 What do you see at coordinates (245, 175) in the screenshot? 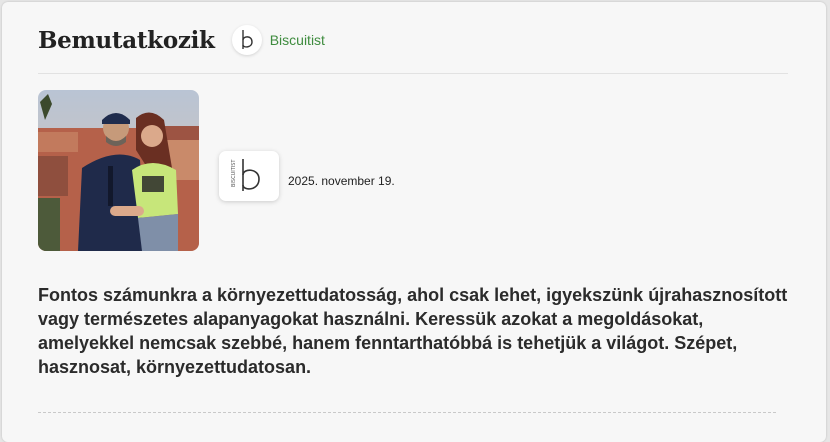
I see `biscuitist-logo-icon: BISCUITIST` at bounding box center [245, 175].